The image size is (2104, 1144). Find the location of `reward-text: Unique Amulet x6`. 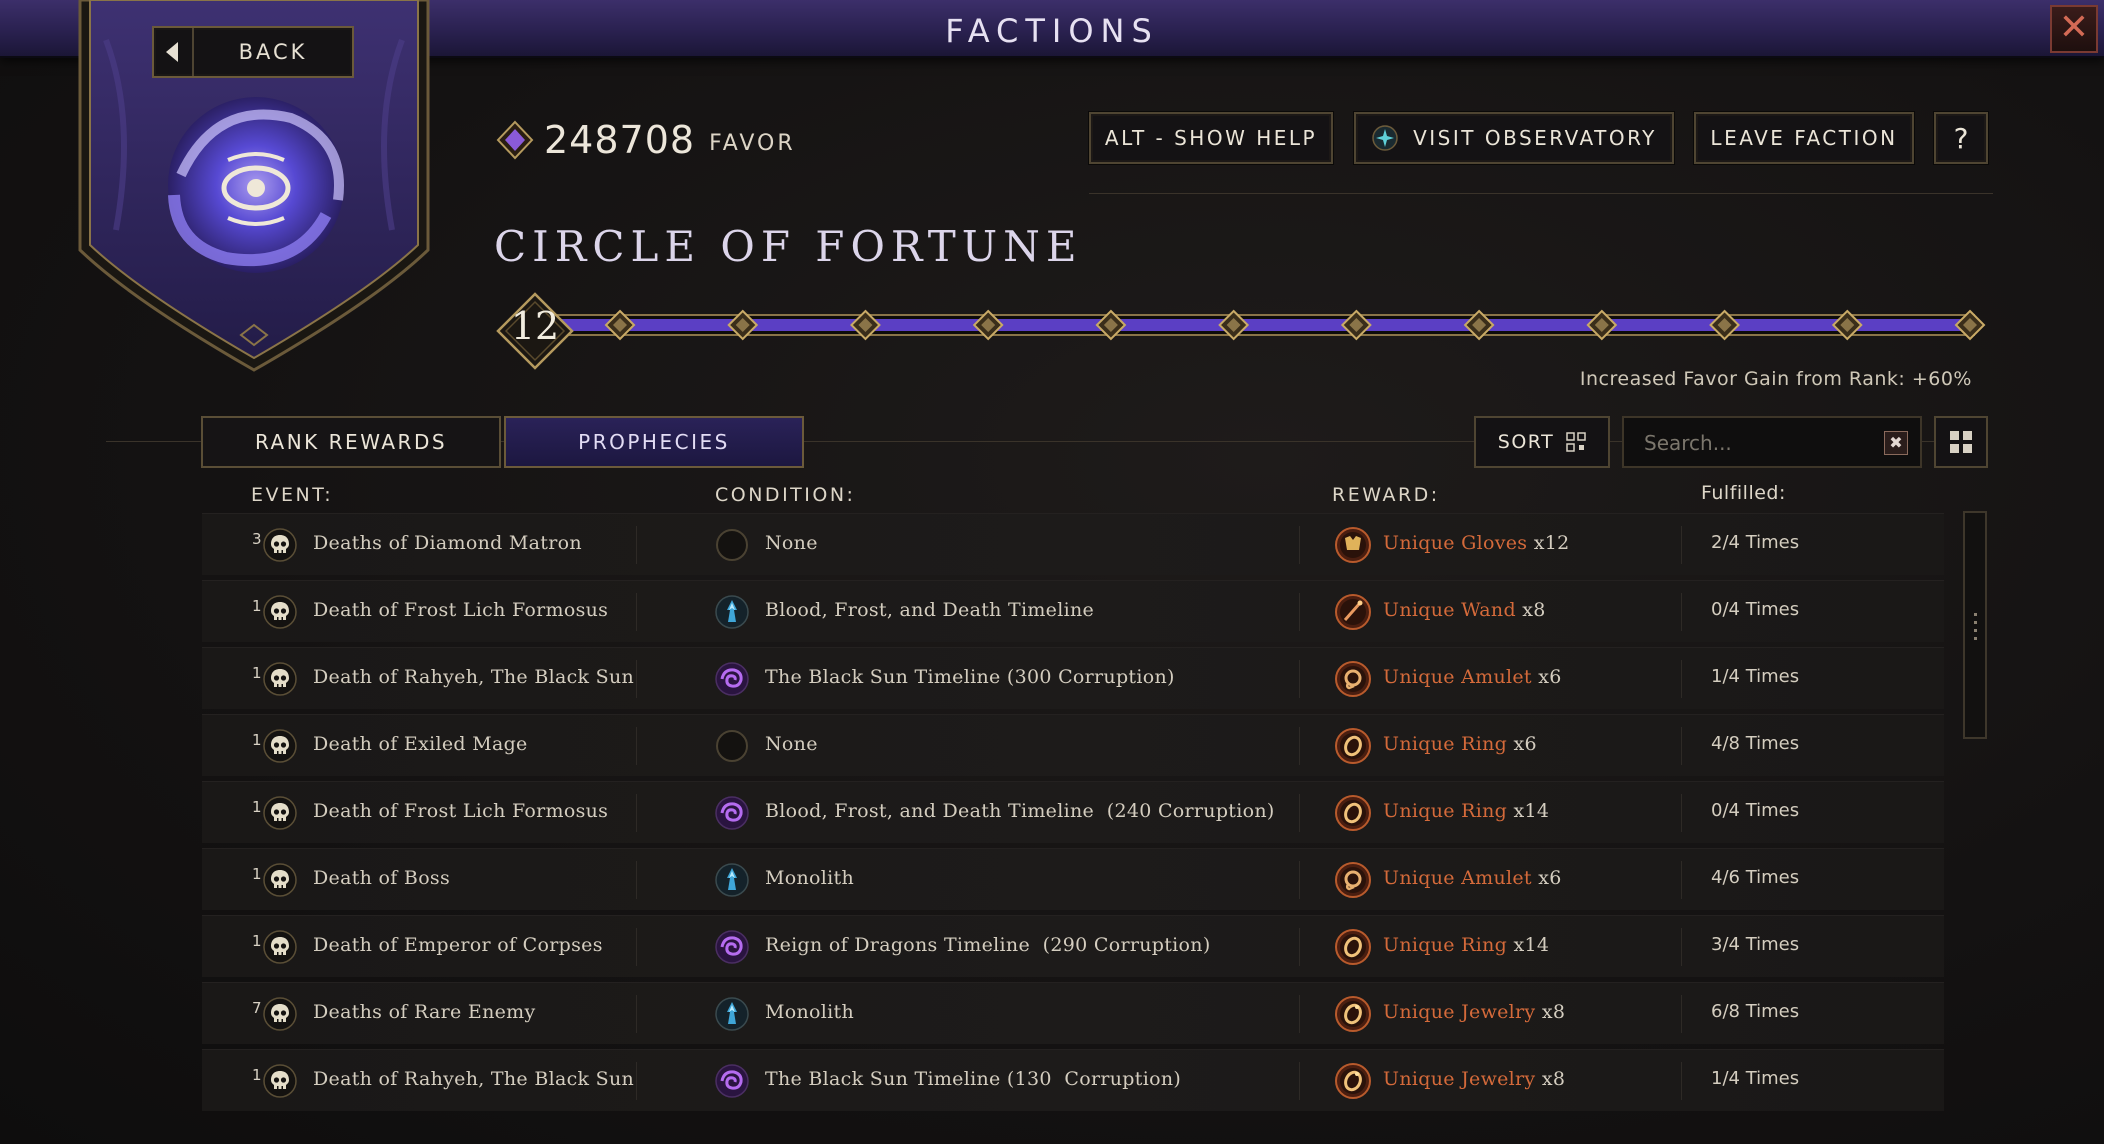

reward-text: Unique Amulet x6 is located at coordinates (1472, 878).